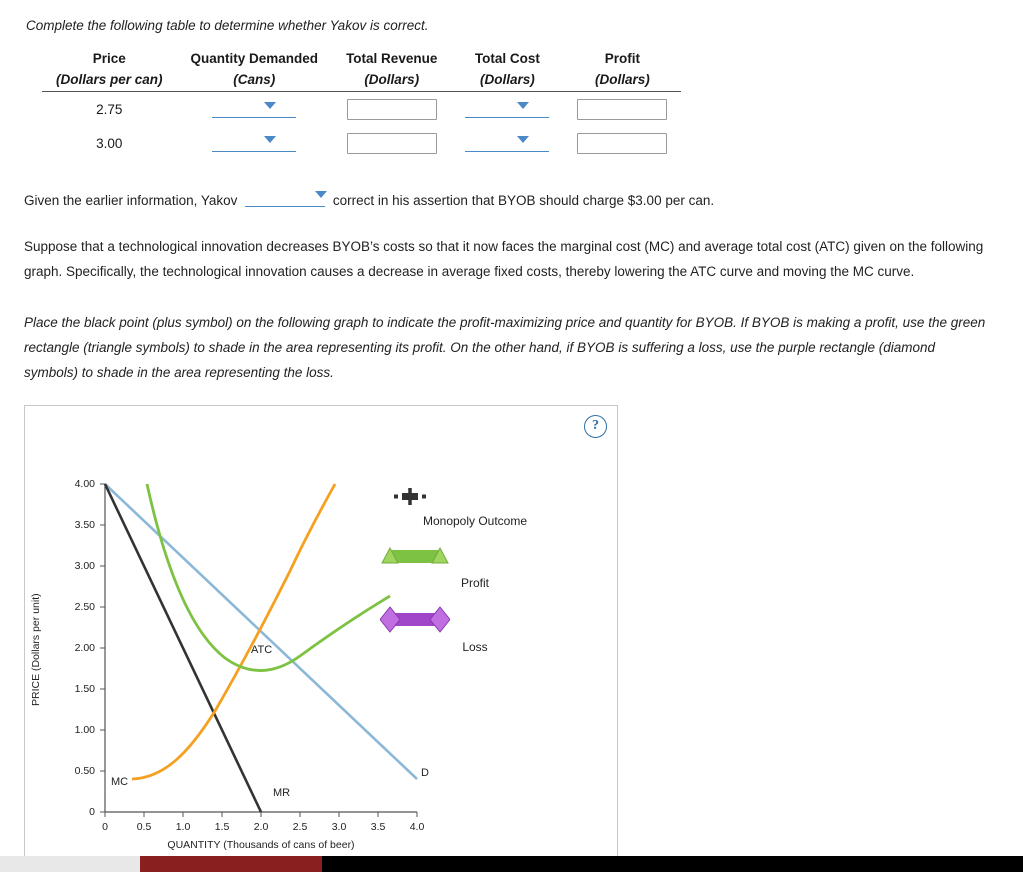 This screenshot has width=1023, height=872. I want to click on svg-text: 2.00, so click(85, 648).